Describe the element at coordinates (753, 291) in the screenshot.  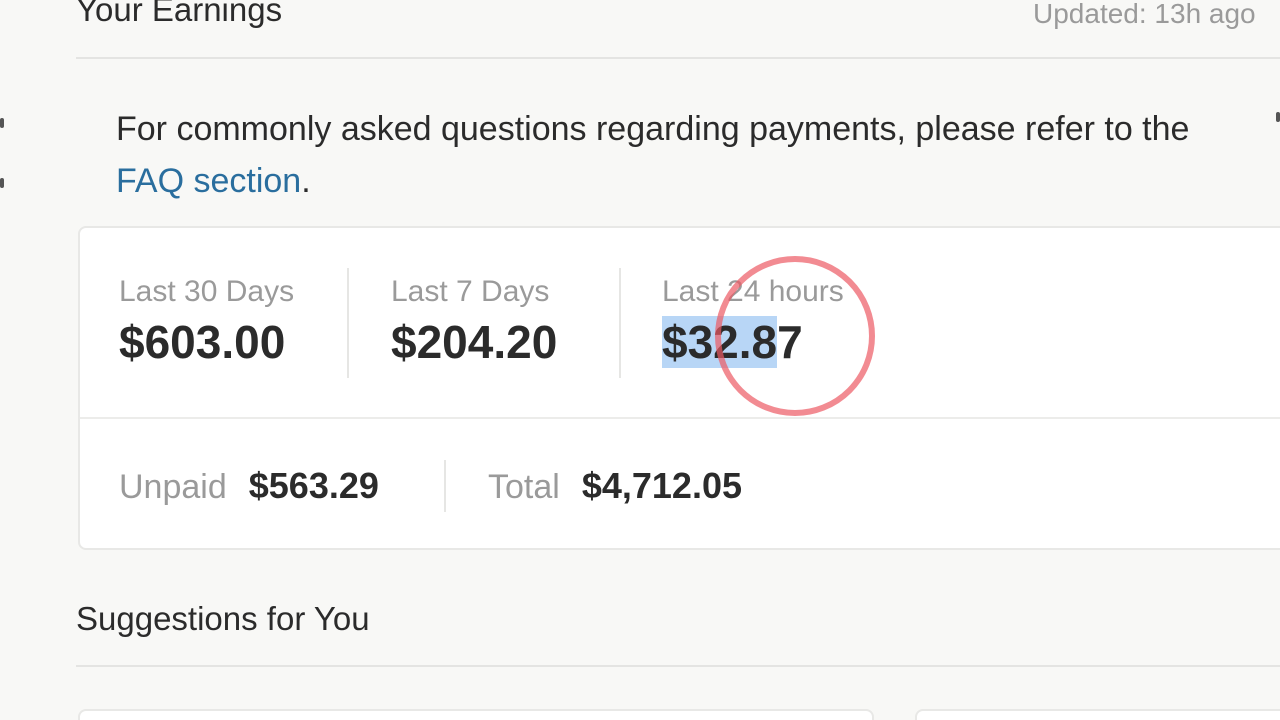
I see `stat-label: Last 24 hours` at that location.